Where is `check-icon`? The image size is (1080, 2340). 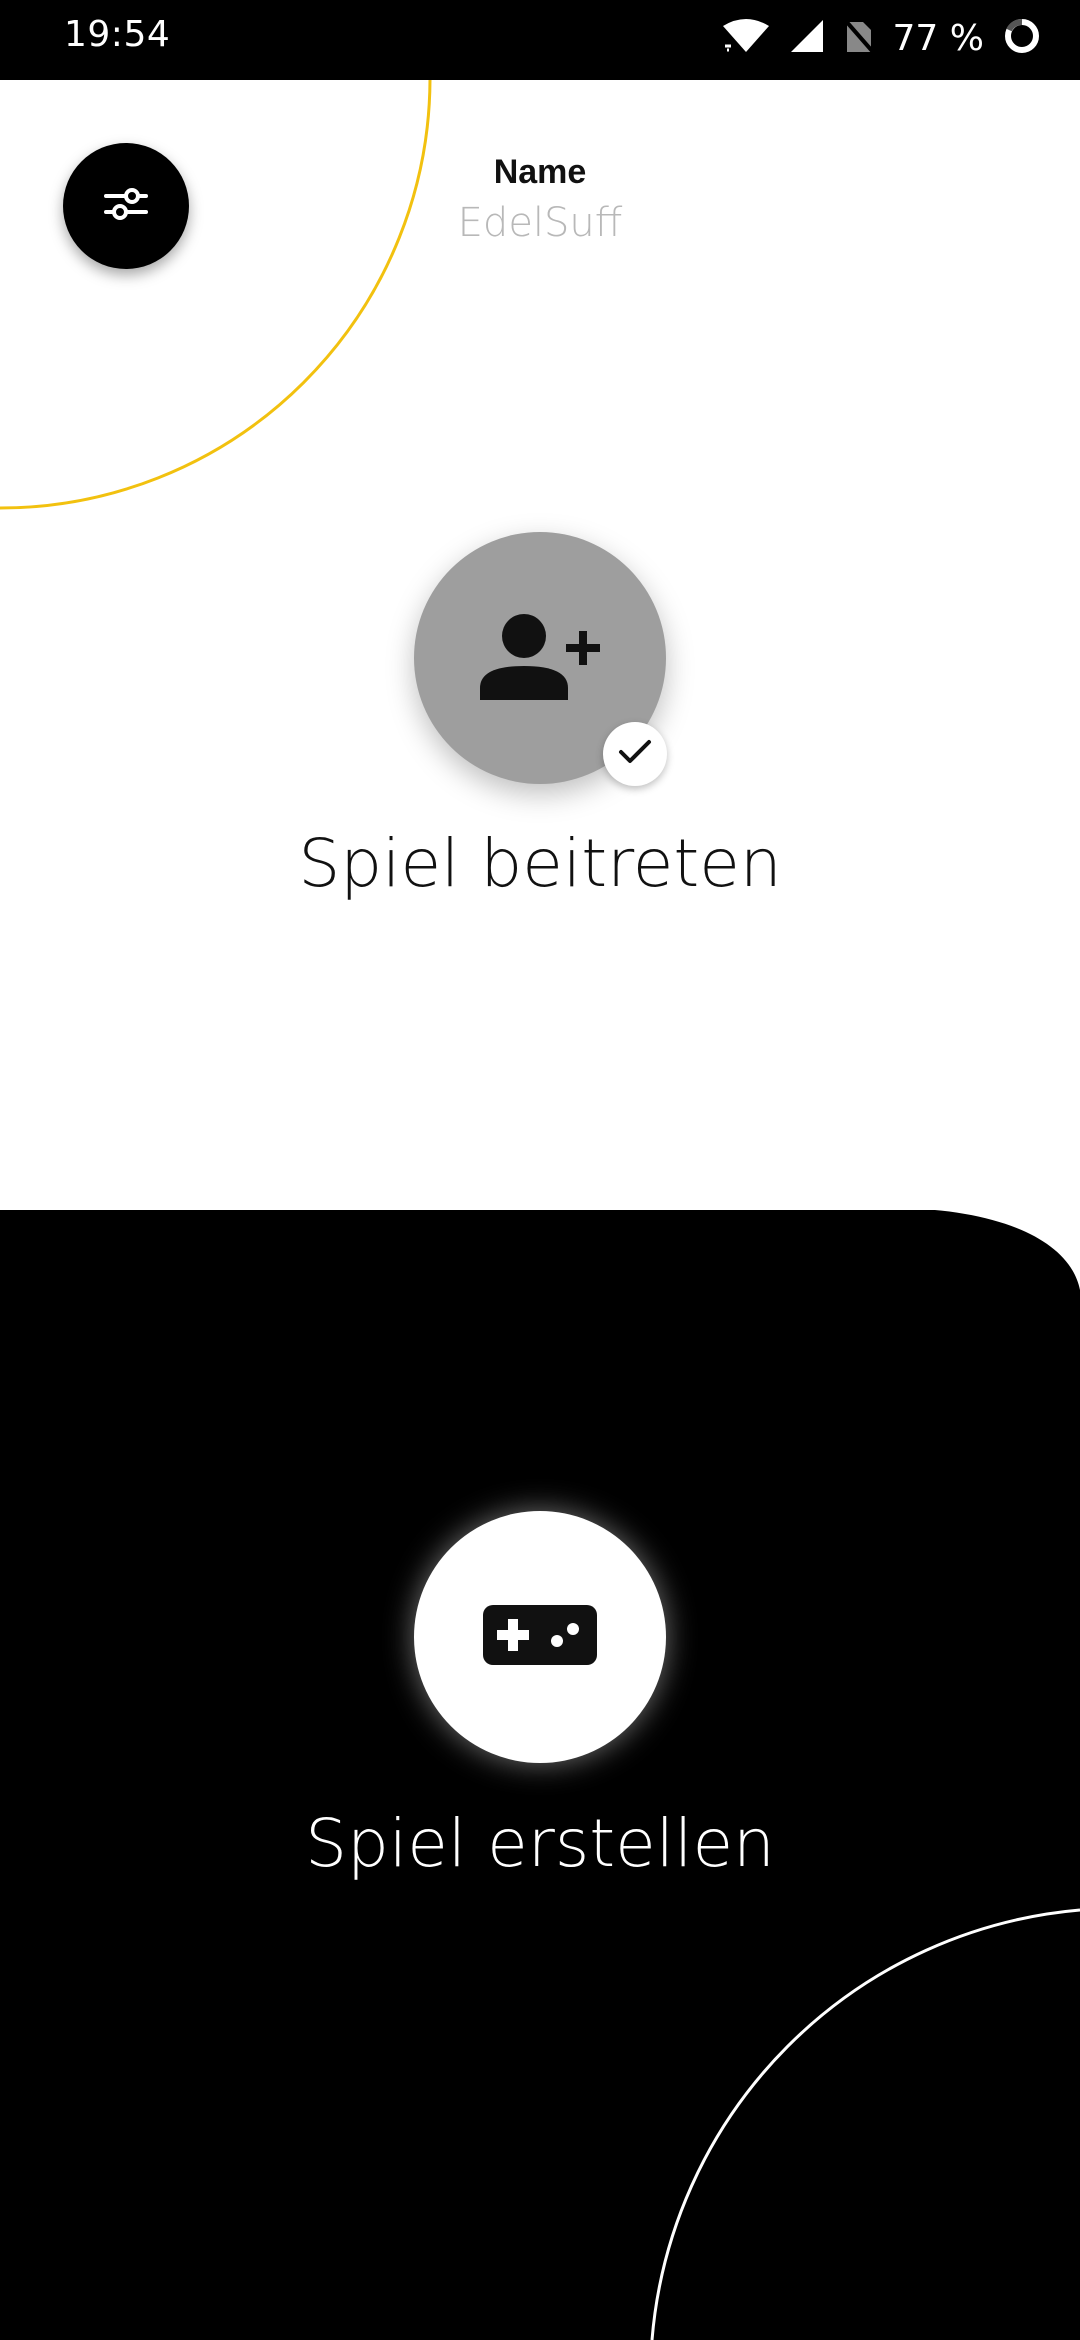
check-icon is located at coordinates (635, 754).